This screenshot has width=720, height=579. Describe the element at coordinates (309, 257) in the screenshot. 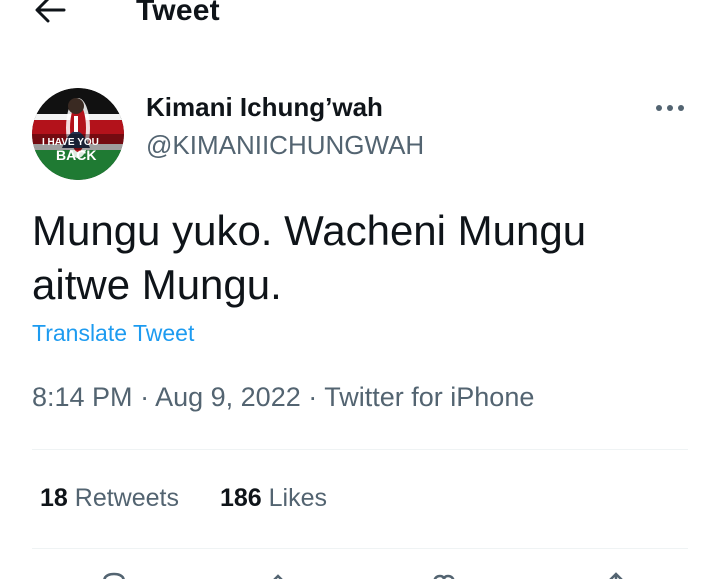

I see `tweet-text: Mungu yuko. Wacheni Mungu aitwe Mungu.` at that location.